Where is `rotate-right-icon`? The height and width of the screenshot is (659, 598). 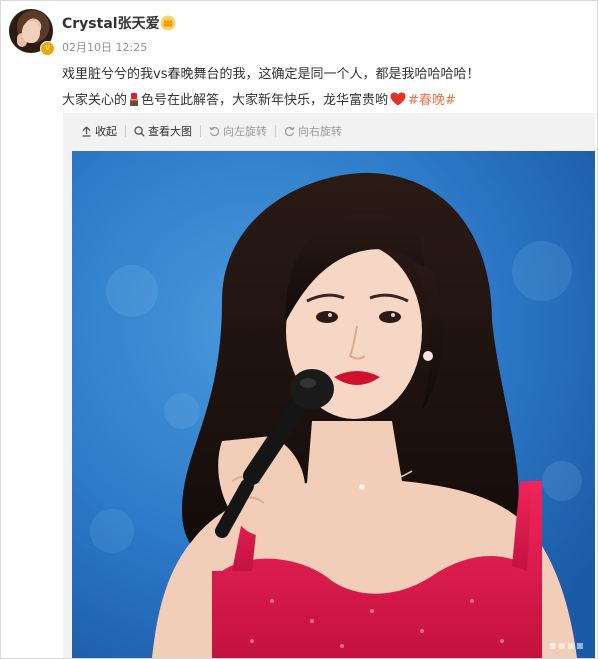
rotate-right-icon is located at coordinates (289, 131).